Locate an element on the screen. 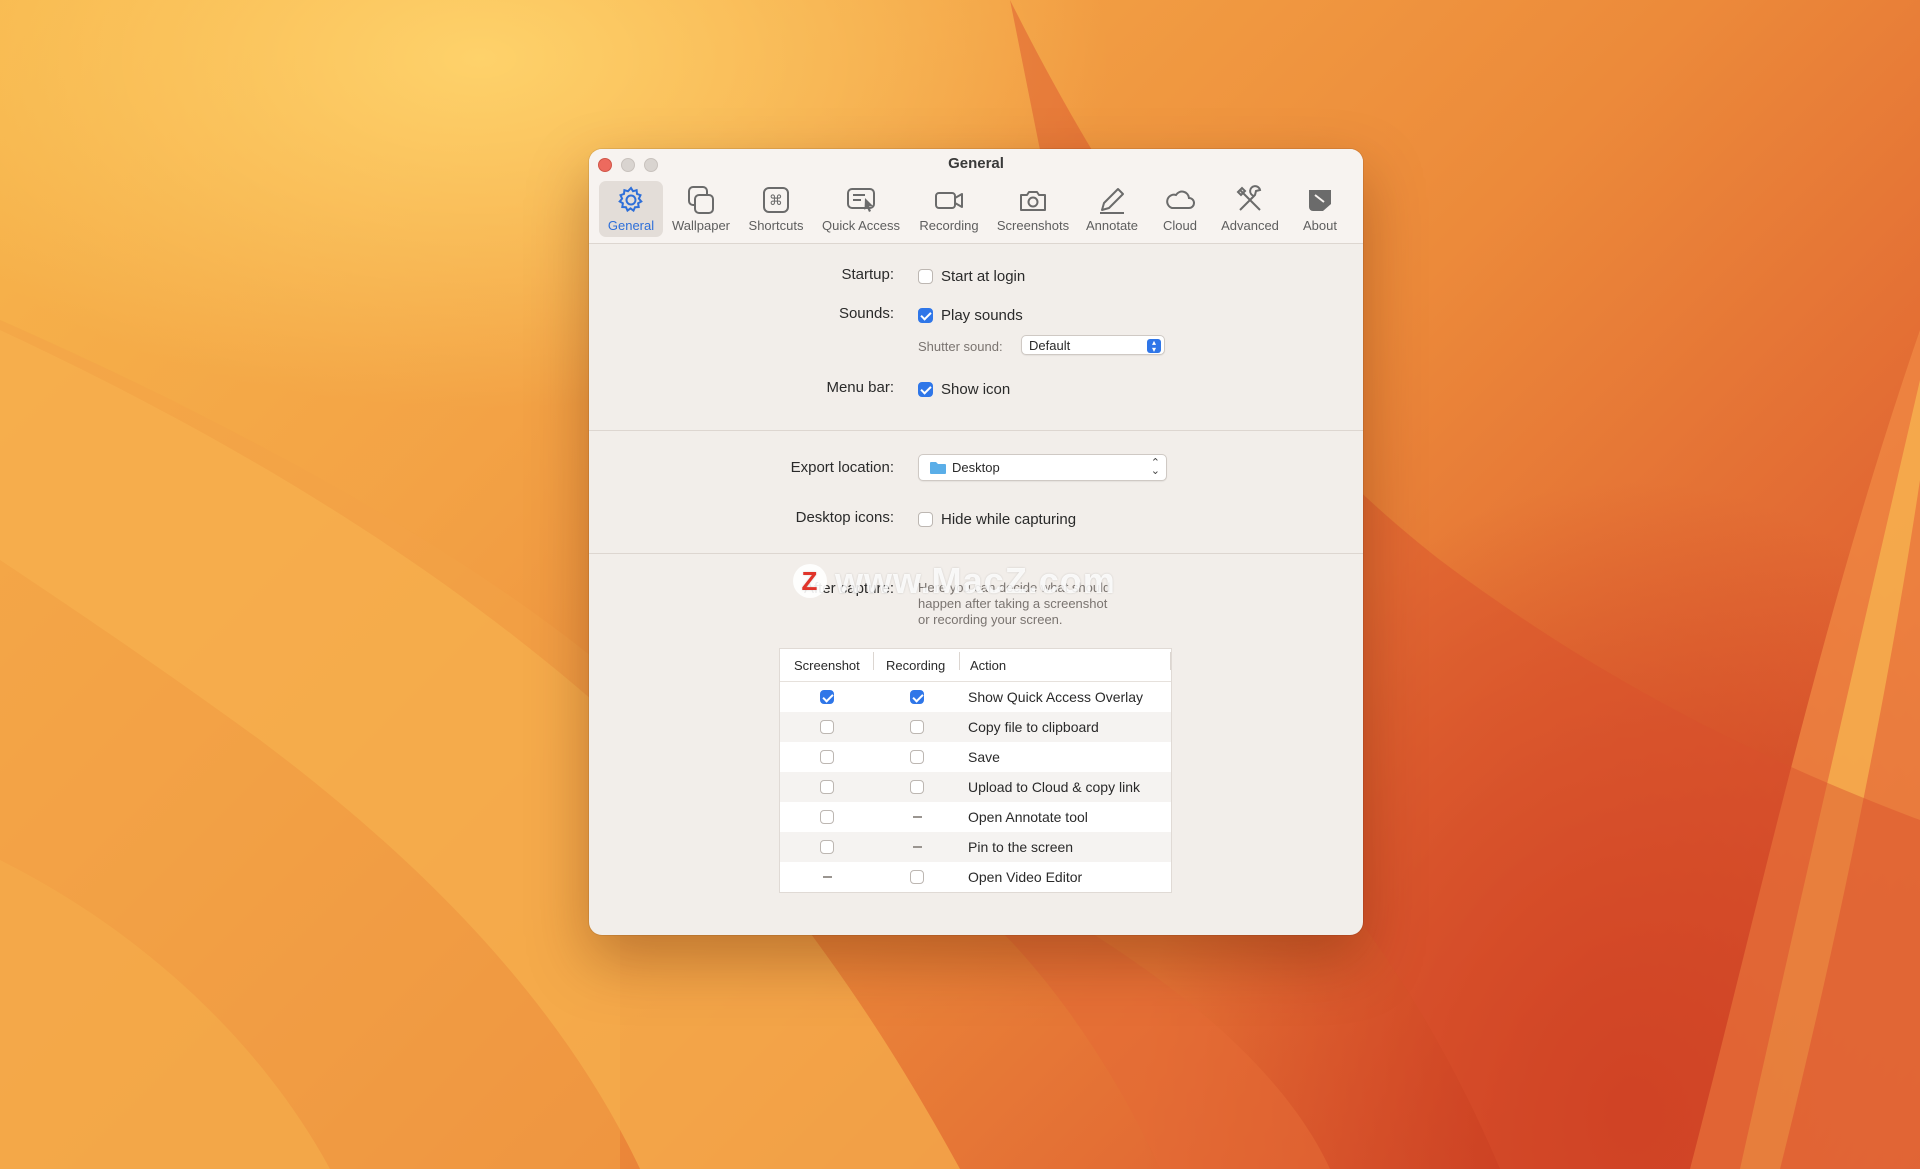 Image resolution: width=1920 pixels, height=1169 pixels. shutter-sound-select: Default ▴ ▾ is located at coordinates (1093, 345).